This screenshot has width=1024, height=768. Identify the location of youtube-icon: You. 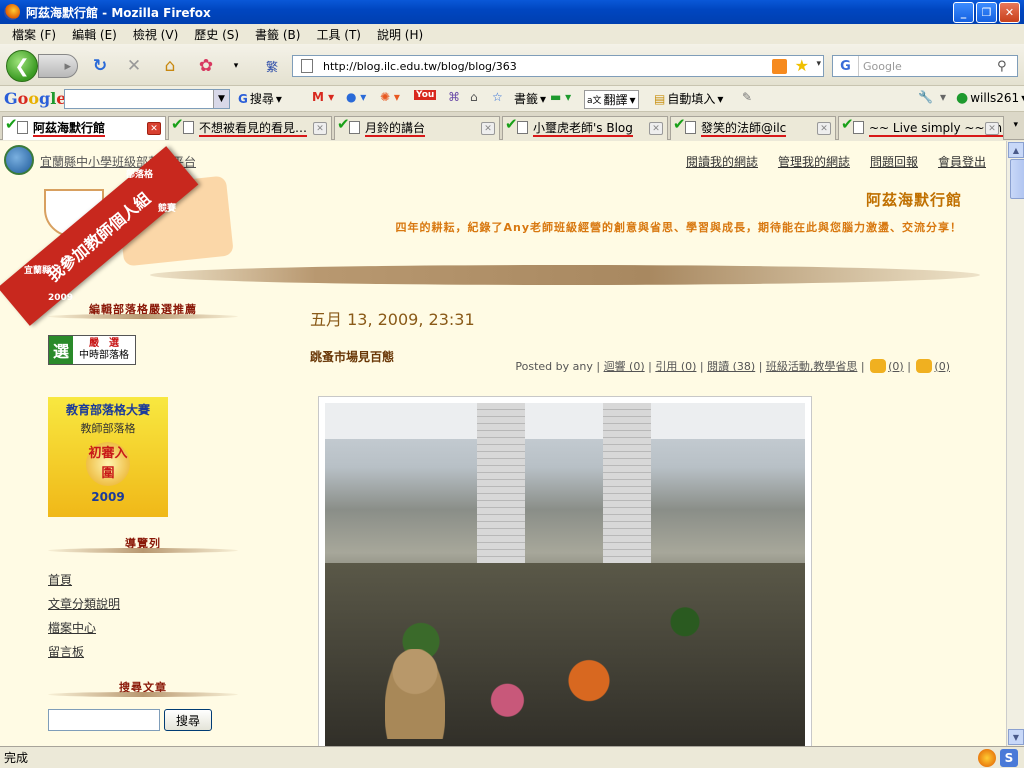
(425, 95).